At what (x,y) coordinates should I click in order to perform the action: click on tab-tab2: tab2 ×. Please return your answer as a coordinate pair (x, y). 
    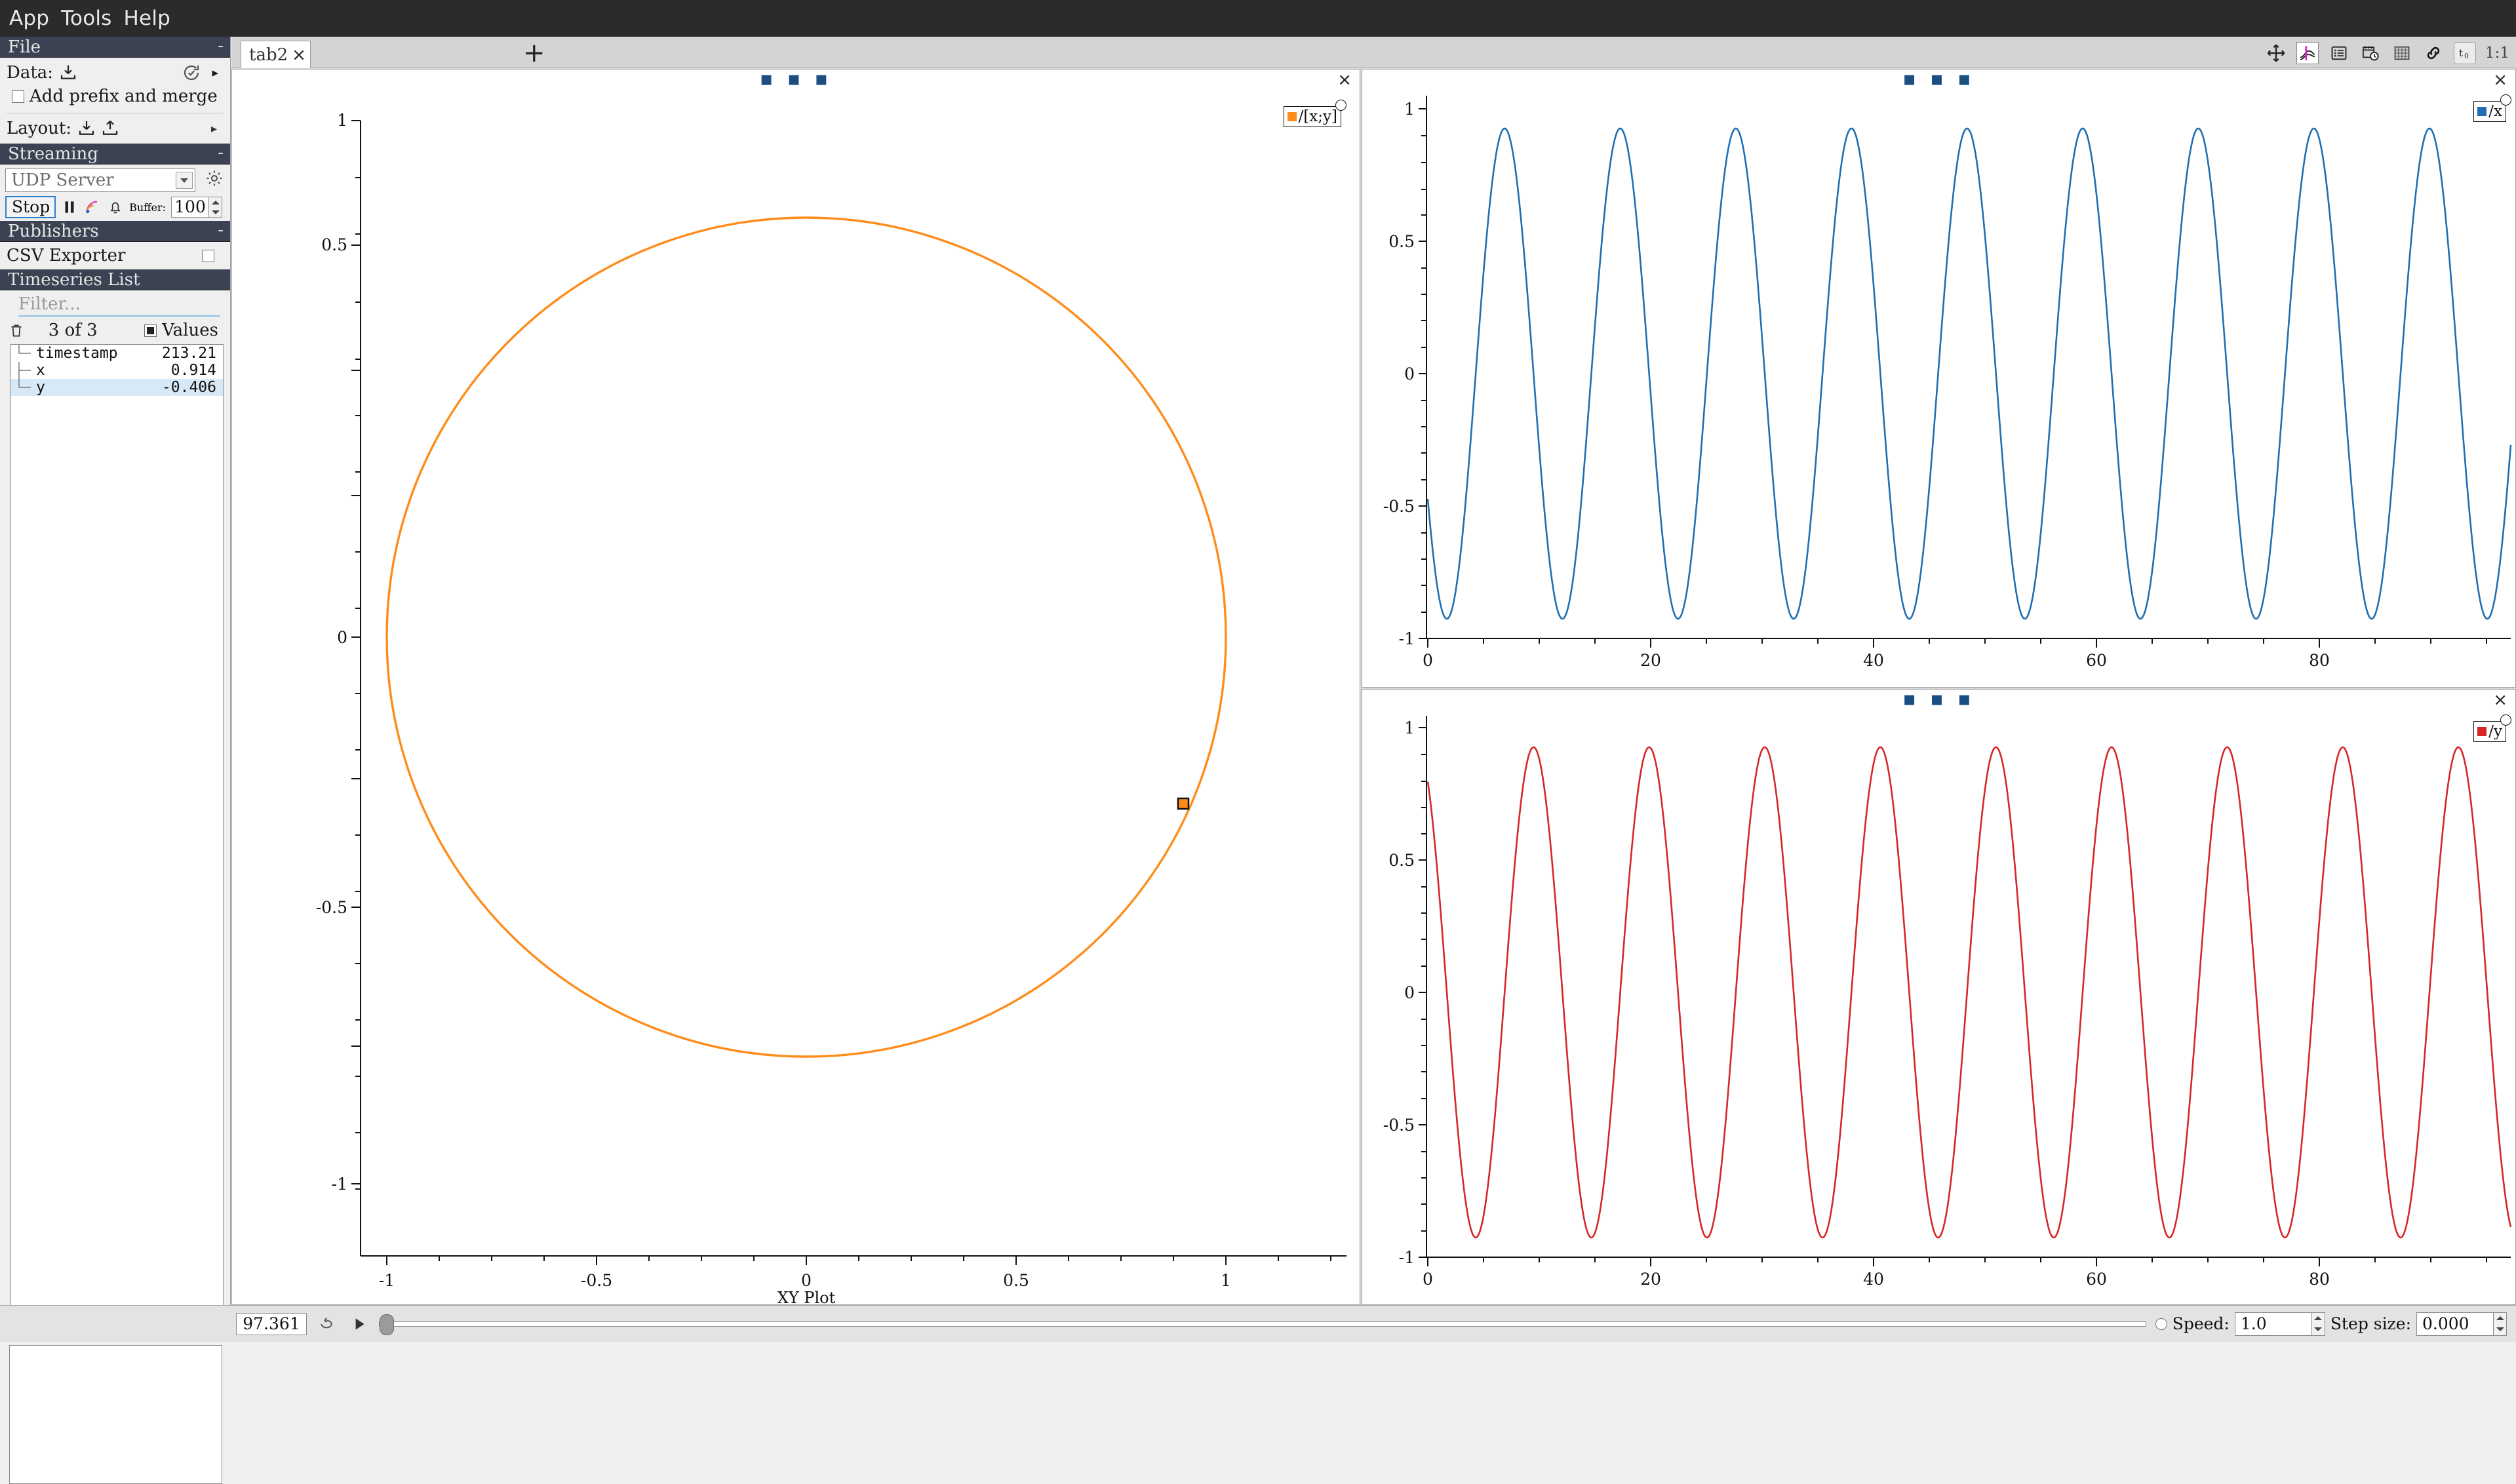
    Looking at the image, I should click on (276, 54).